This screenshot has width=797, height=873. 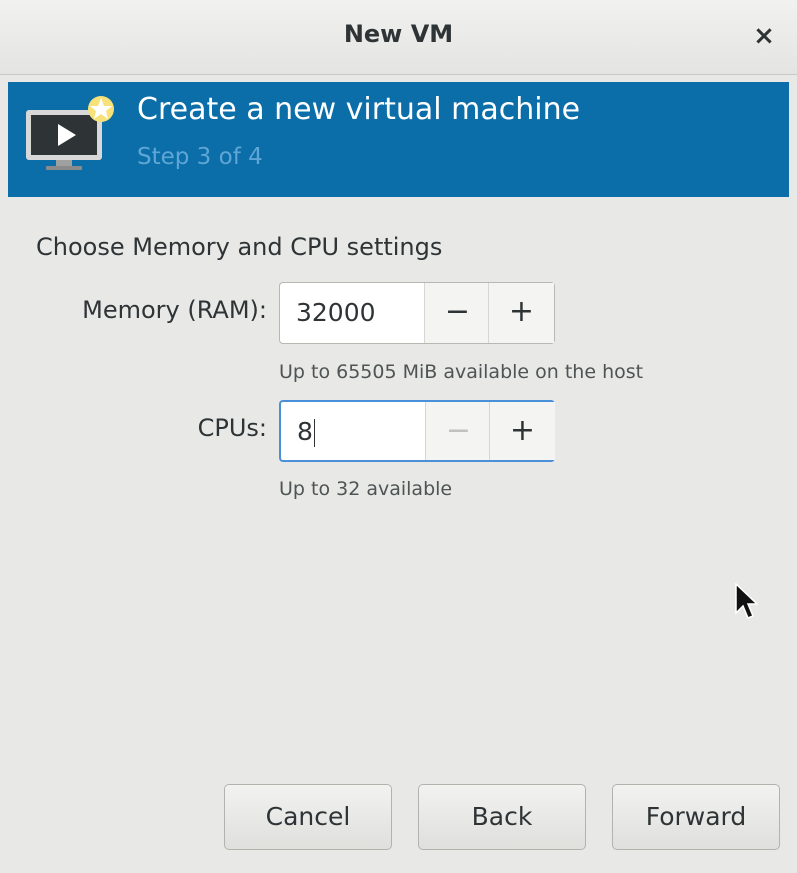 I want to click on step-indicator: Step 3 of 4, so click(x=200, y=157).